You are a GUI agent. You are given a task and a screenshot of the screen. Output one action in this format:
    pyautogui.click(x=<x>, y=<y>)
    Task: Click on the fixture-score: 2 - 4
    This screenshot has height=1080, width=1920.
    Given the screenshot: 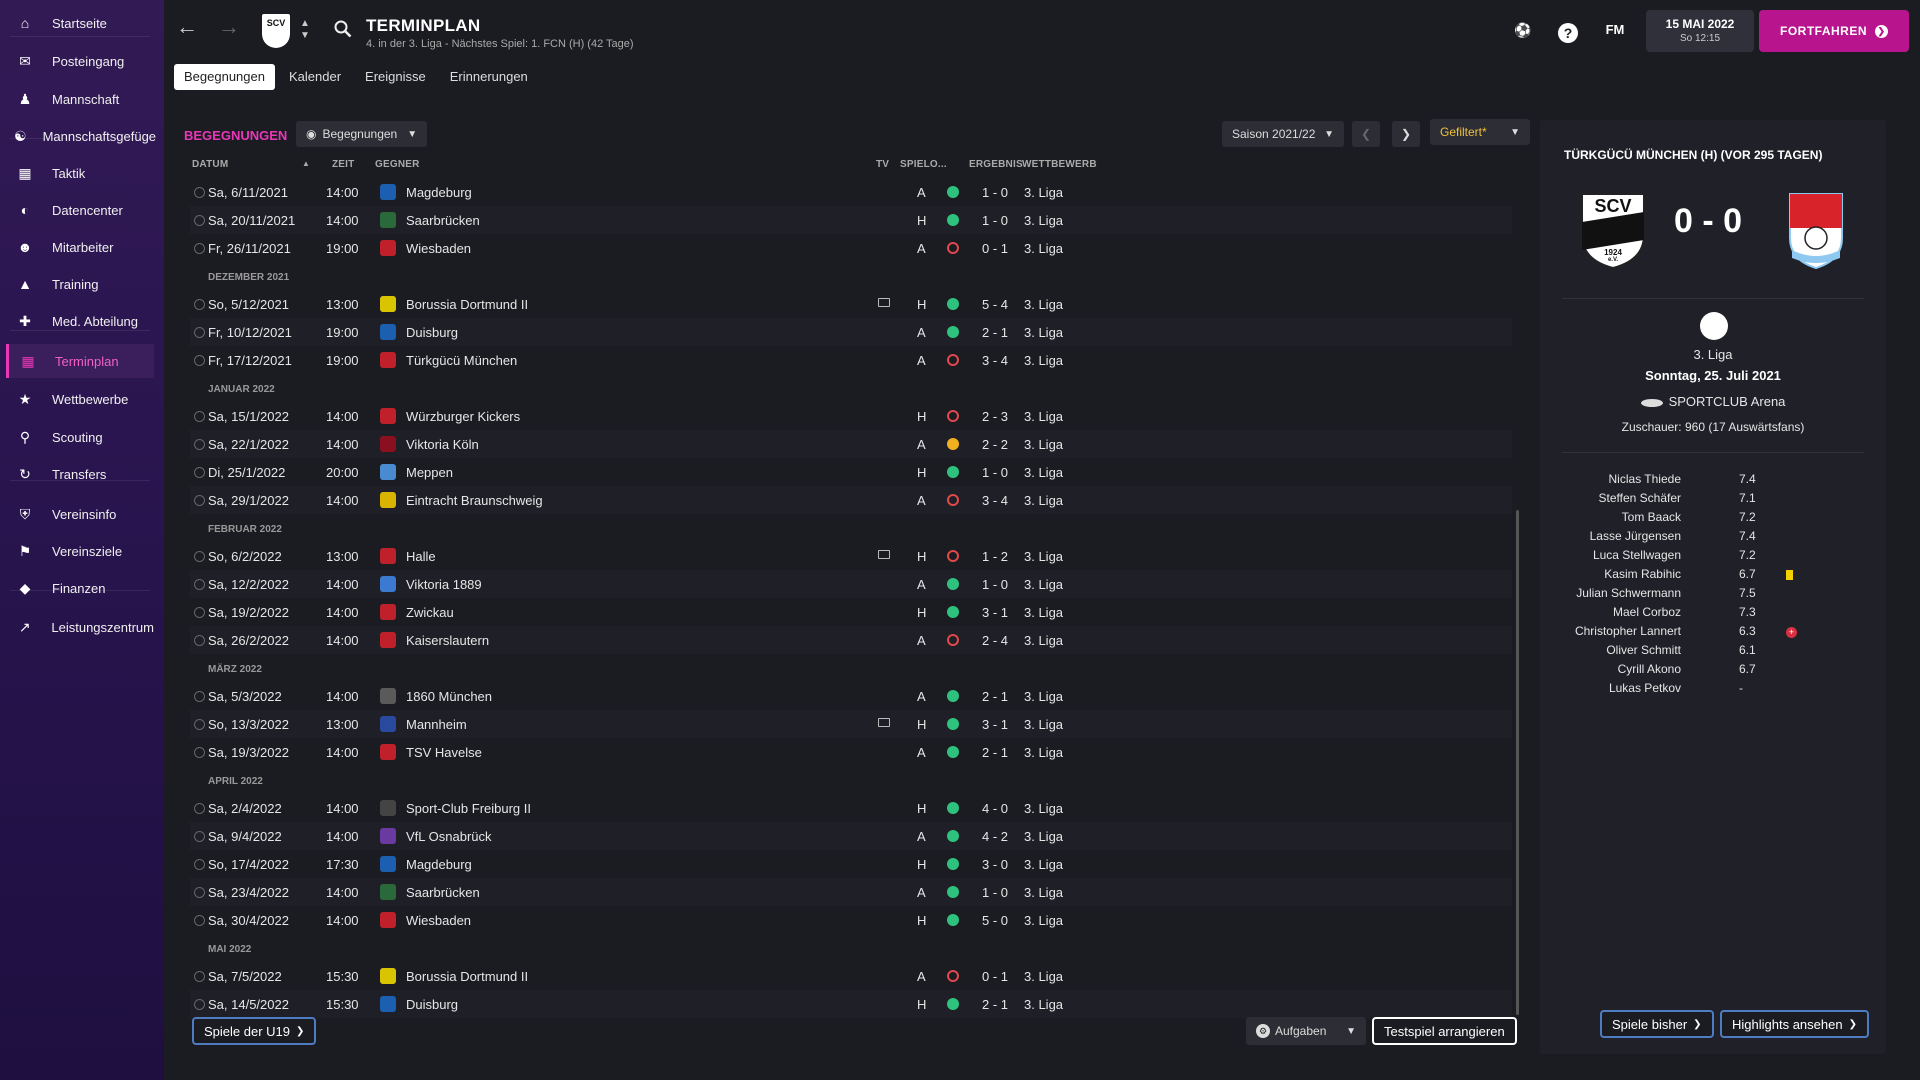 What is the action you would take?
    pyautogui.click(x=995, y=640)
    